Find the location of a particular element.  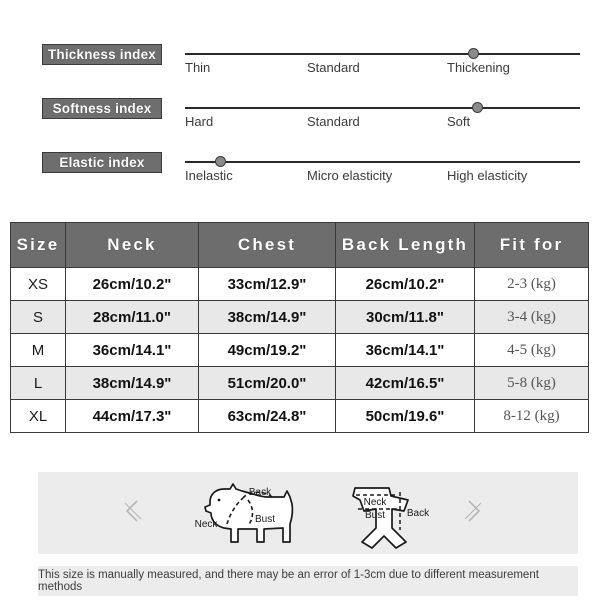

index-badge-thickness: Thickness index is located at coordinates (102, 54).